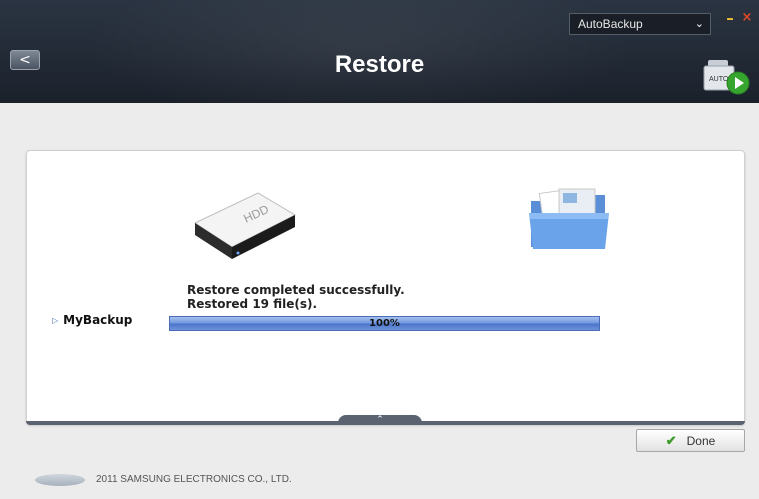 The height and width of the screenshot is (499, 759). I want to click on copyright-text: 2011 SAMSUNG ELECTRONICS CO., LTD., so click(194, 479).